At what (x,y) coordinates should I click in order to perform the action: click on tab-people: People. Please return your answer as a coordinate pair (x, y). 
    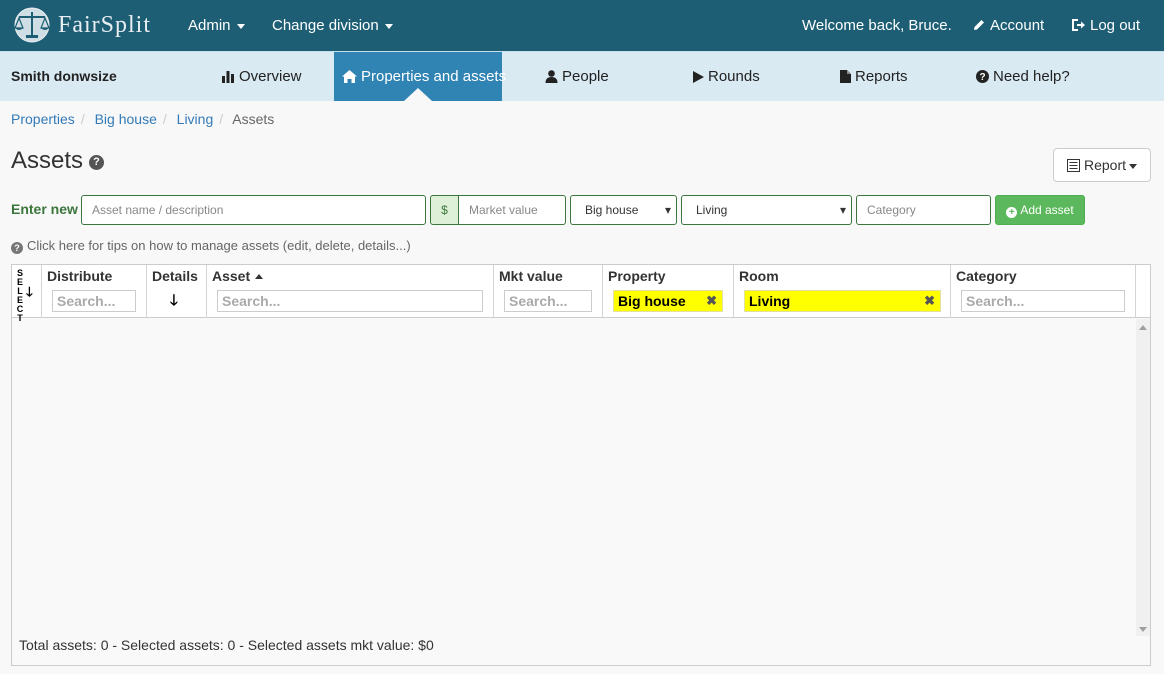
    Looking at the image, I should click on (577, 76).